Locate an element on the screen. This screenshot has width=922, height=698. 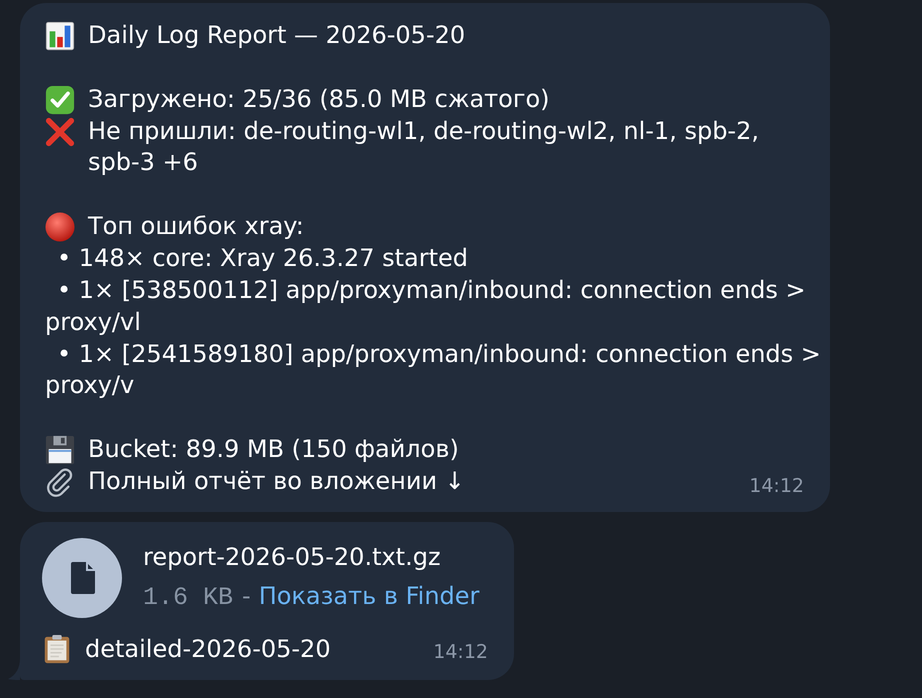
bar-chart-icon is located at coordinates (60, 36).